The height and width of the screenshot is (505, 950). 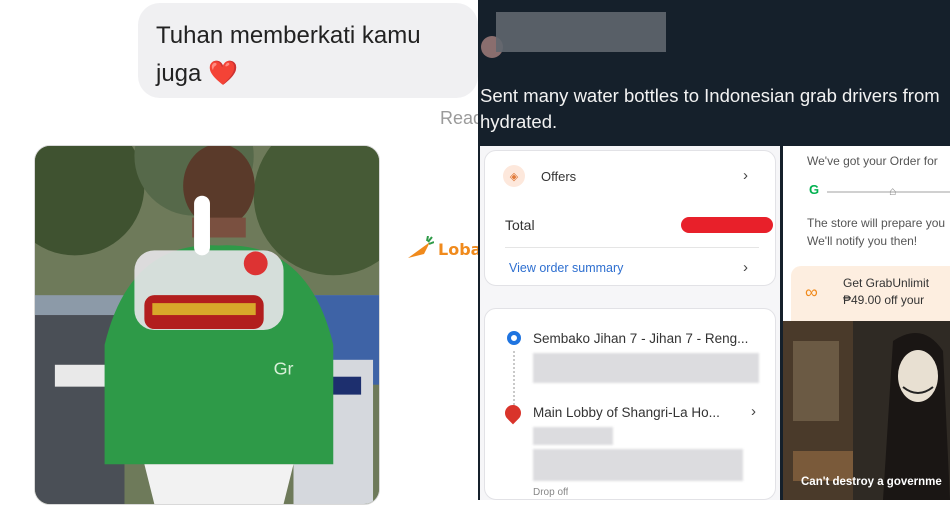 I want to click on grab-logo-icon: G, so click(x=814, y=189).